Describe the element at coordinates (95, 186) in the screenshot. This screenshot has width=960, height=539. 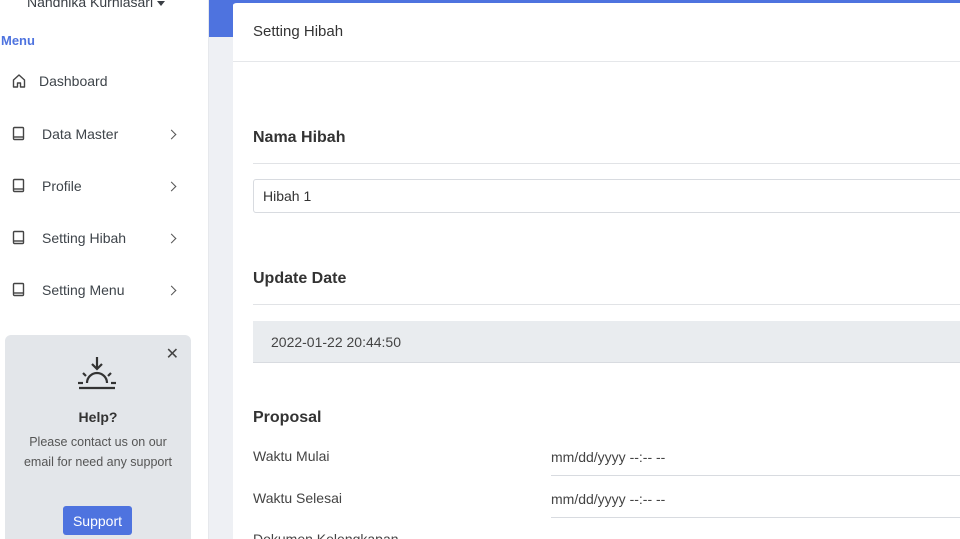
I see `sidebar-item-profile: Profile` at that location.